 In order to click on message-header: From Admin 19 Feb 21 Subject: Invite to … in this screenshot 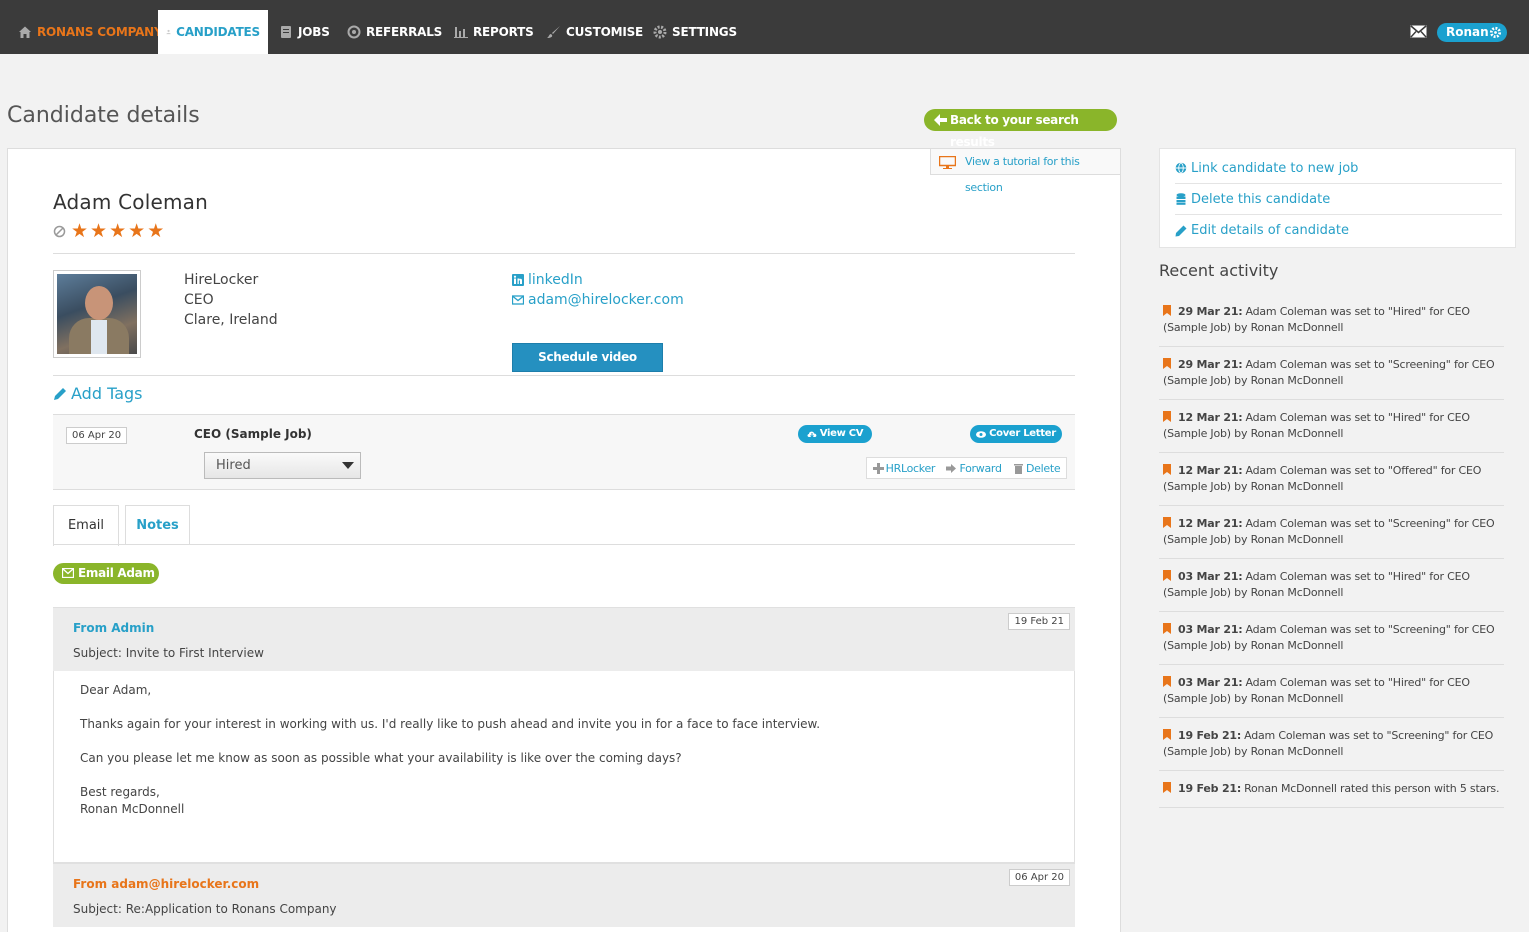, I will do `click(564, 639)`.